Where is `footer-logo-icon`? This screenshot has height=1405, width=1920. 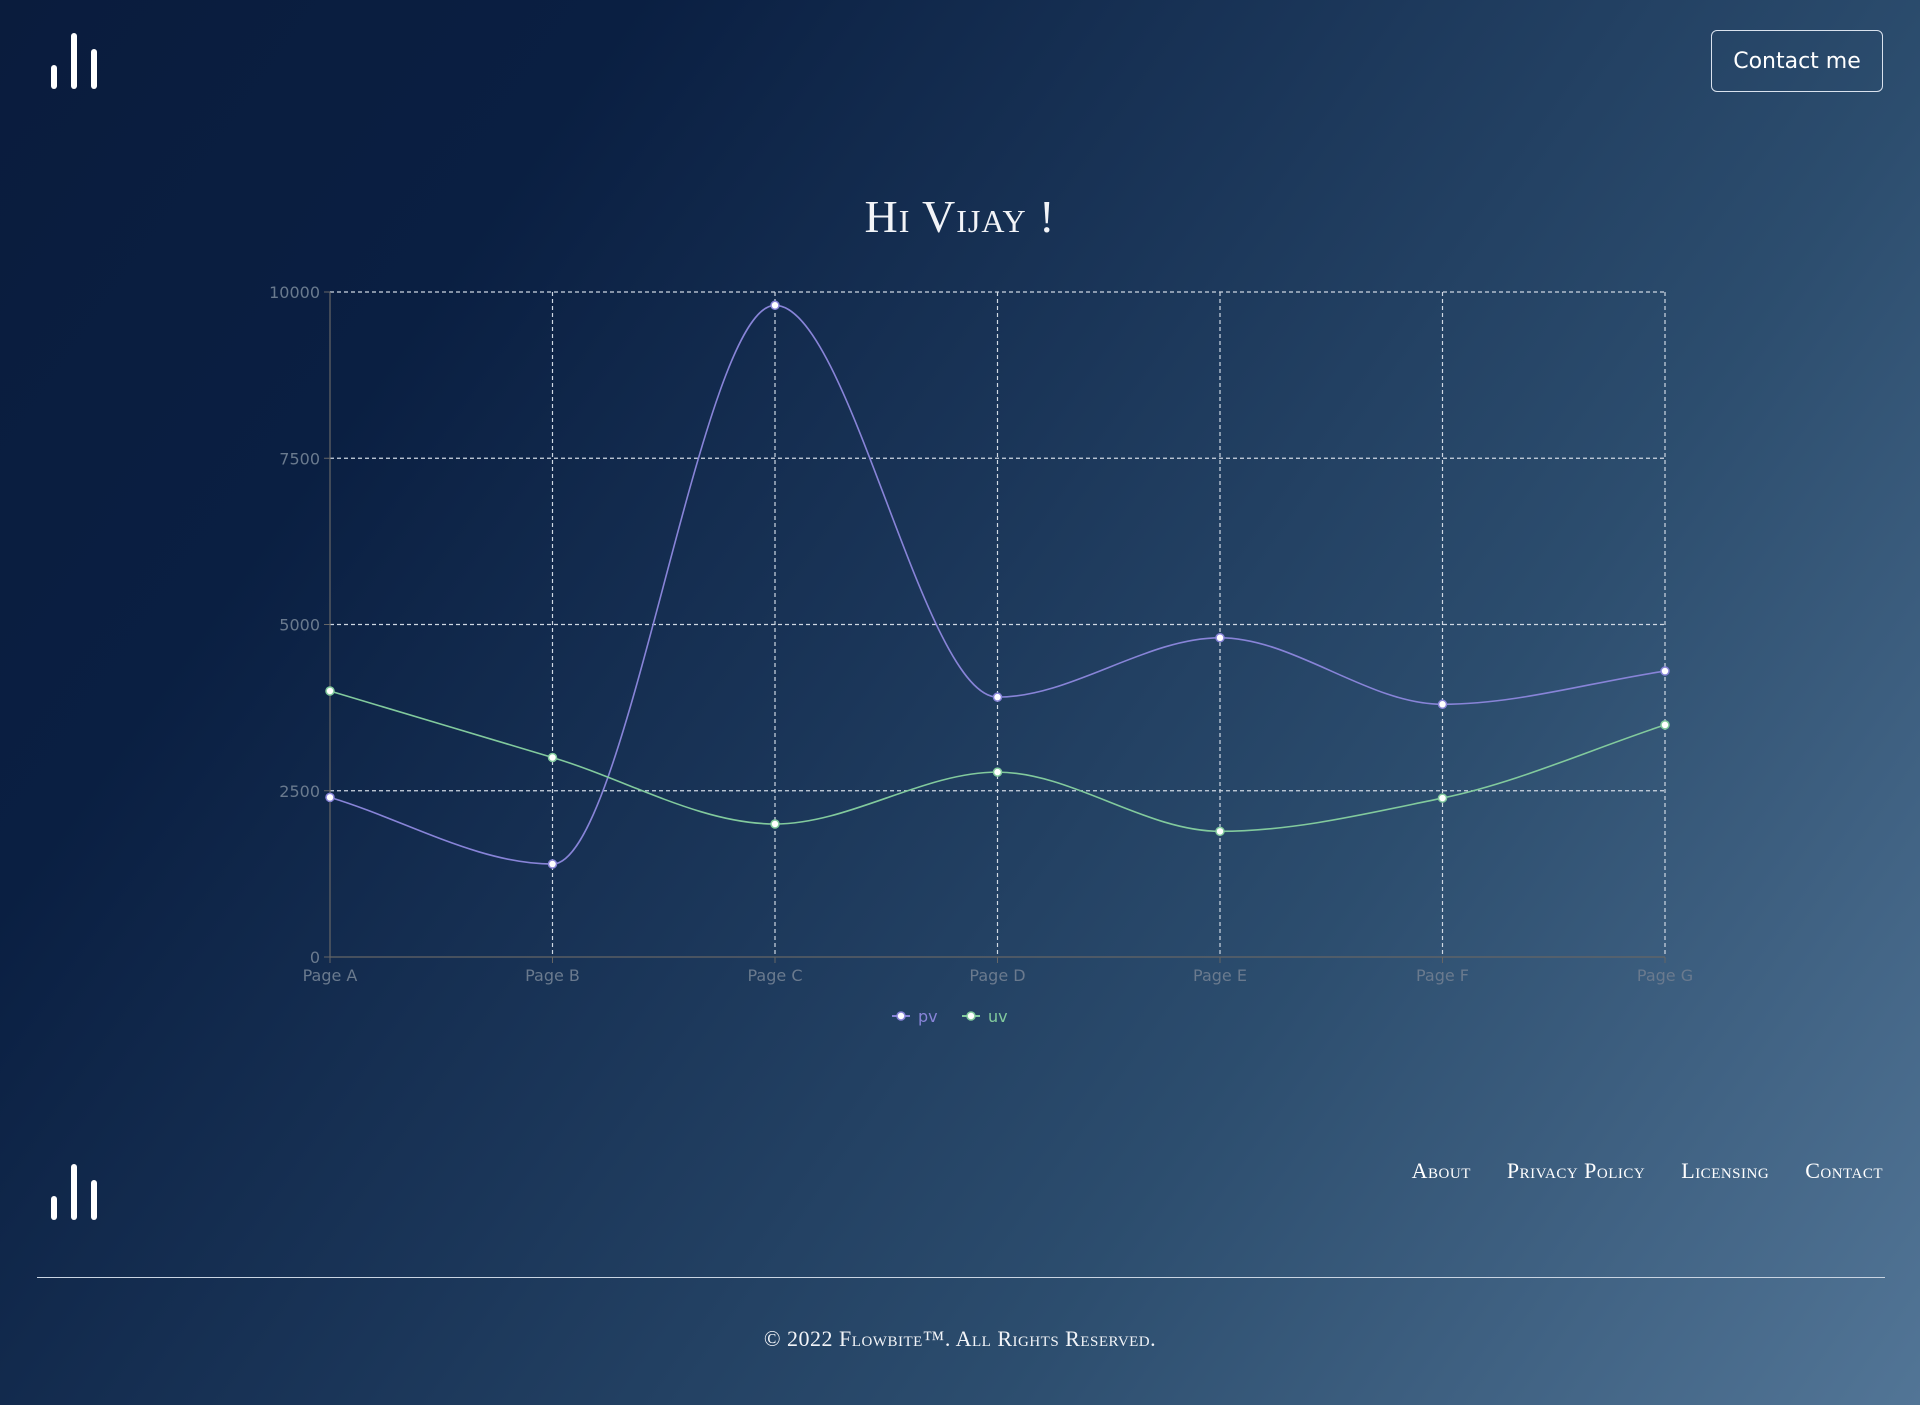 footer-logo-icon is located at coordinates (74, 1192).